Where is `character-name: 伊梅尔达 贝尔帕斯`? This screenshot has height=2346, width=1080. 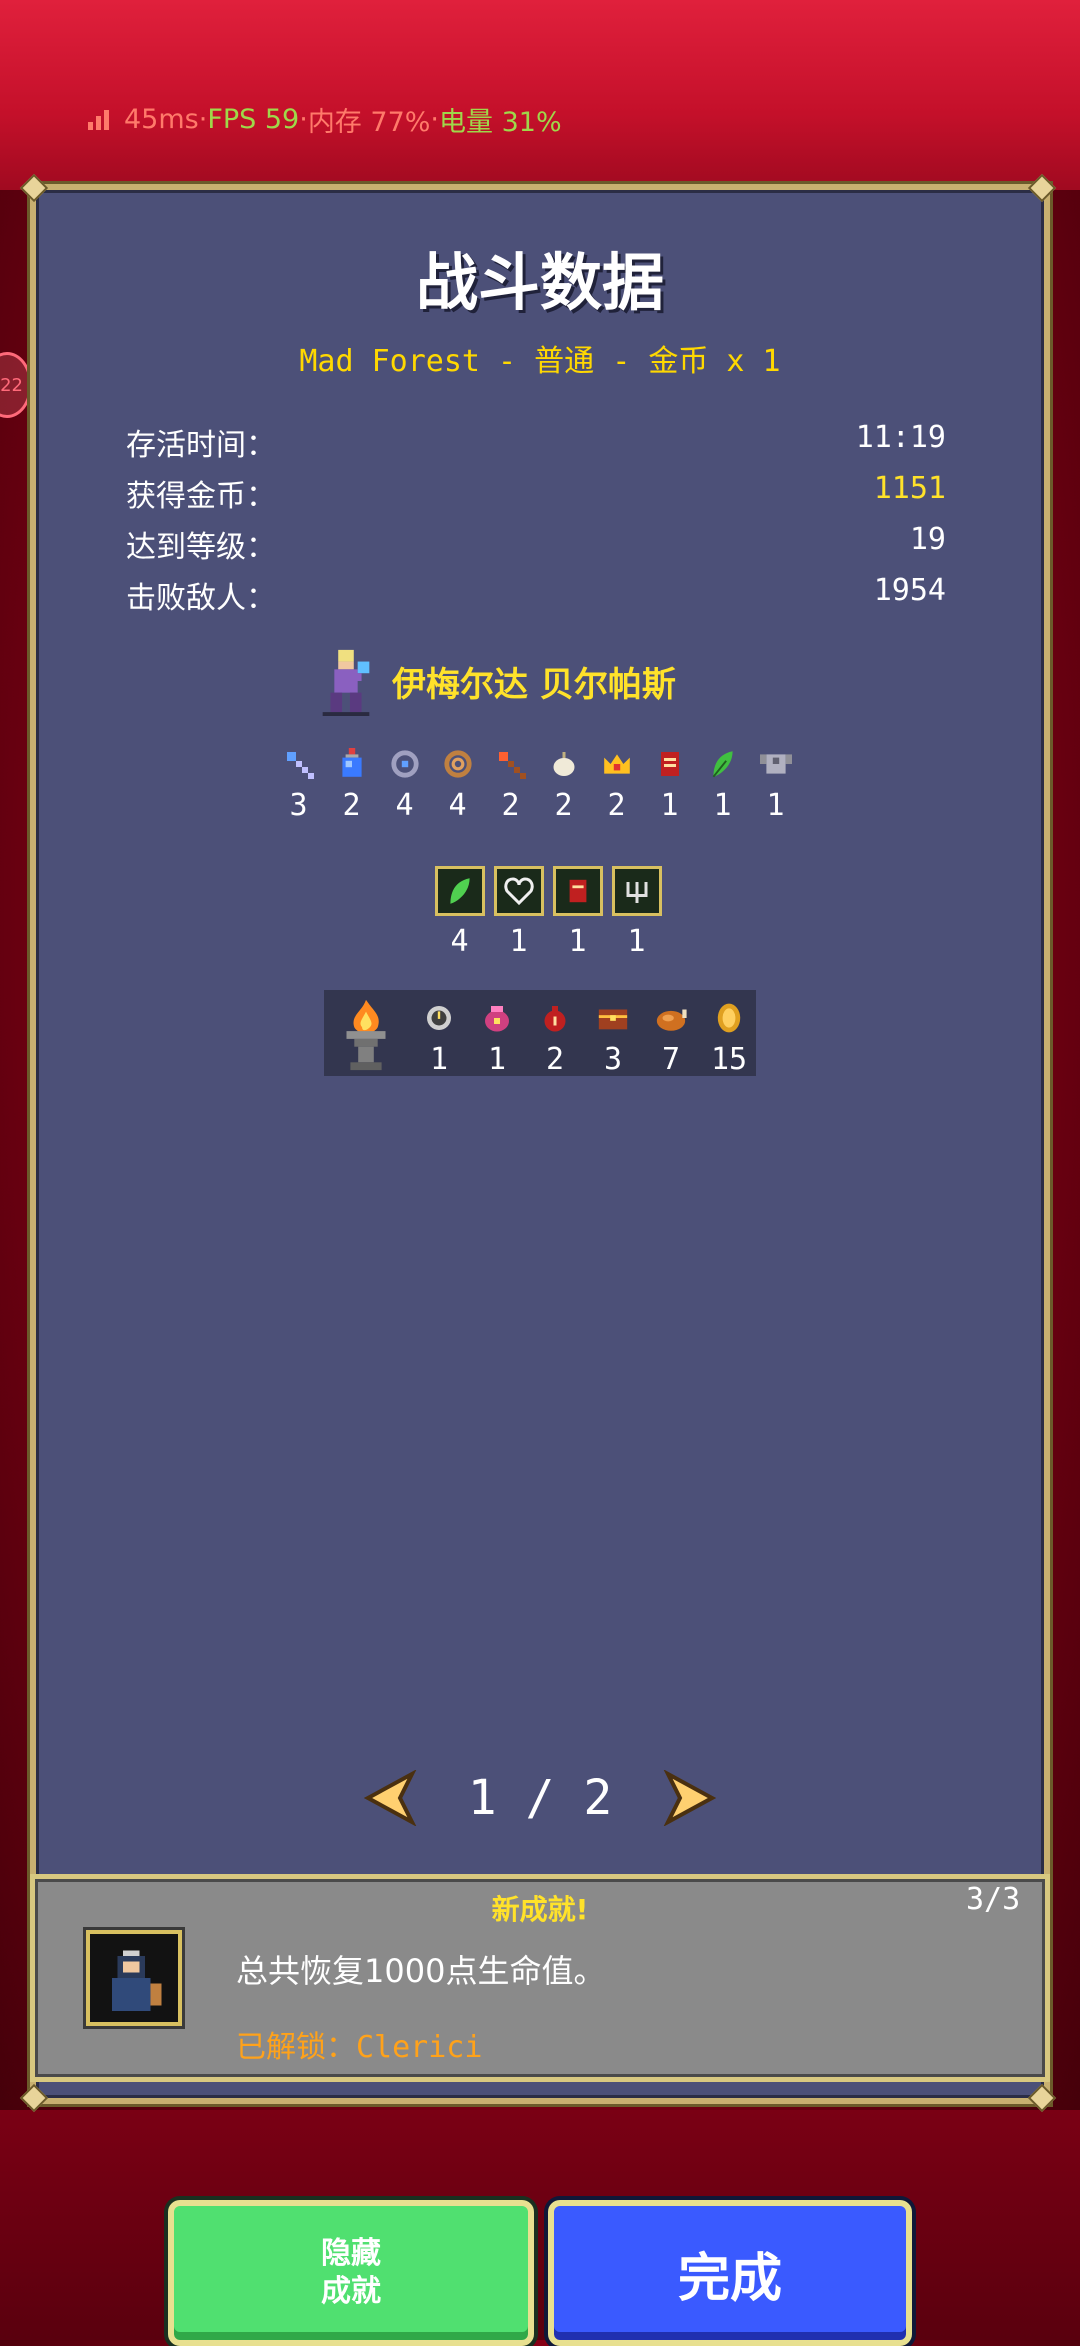 character-name: 伊梅尔达 贝尔帕斯 is located at coordinates (534, 684).